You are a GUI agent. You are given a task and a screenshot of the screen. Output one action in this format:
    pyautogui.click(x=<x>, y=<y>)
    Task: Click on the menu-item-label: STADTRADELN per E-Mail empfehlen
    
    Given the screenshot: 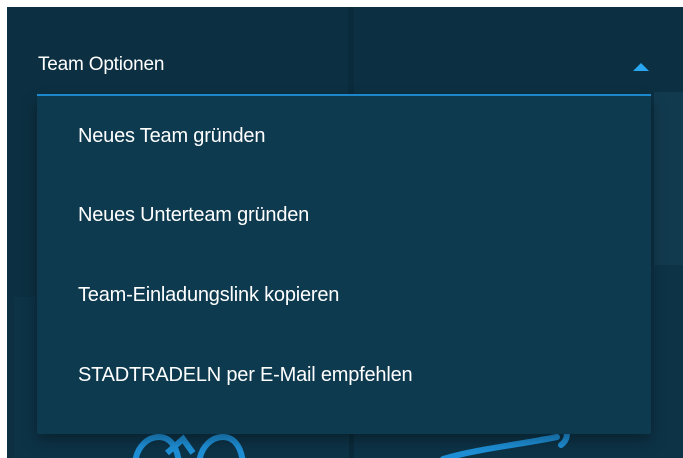 What is the action you would take?
    pyautogui.click(x=245, y=375)
    